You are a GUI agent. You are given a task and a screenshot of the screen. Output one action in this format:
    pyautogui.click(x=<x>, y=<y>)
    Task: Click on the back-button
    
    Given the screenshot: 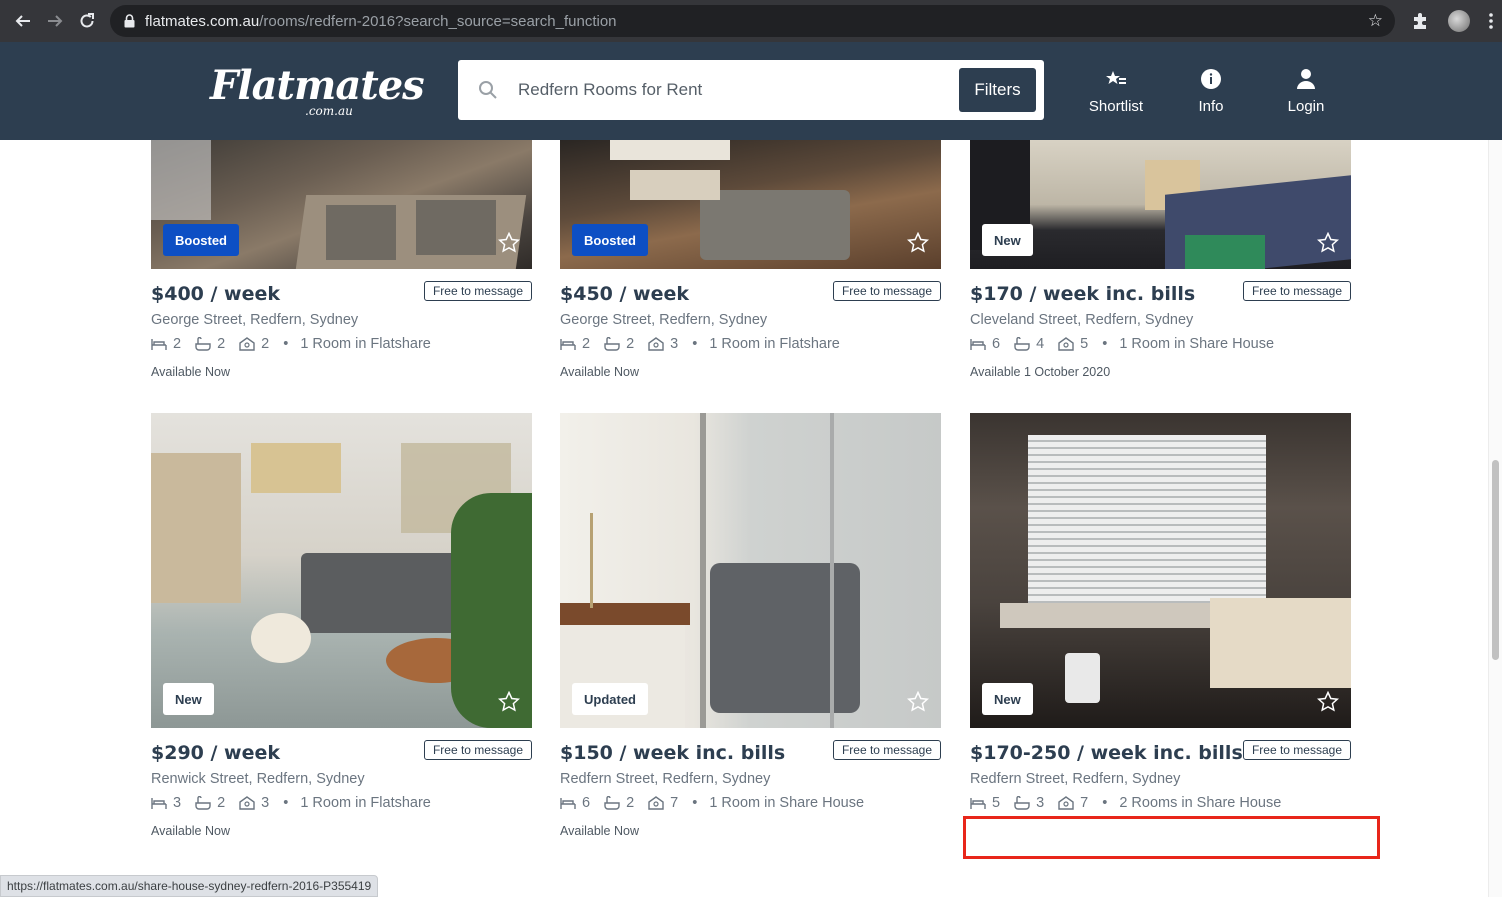 What is the action you would take?
    pyautogui.click(x=23, y=21)
    